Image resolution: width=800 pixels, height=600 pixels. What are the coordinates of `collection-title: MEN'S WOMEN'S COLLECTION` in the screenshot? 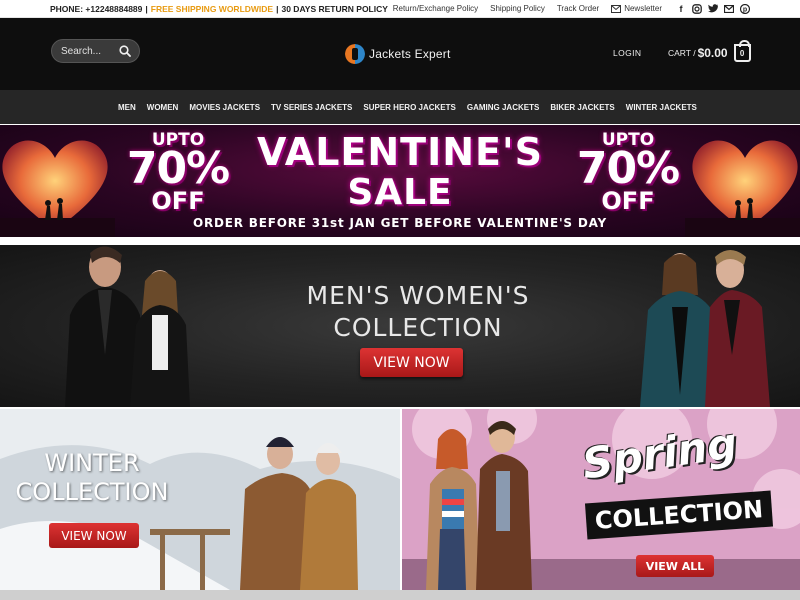 It's located at (418, 312).